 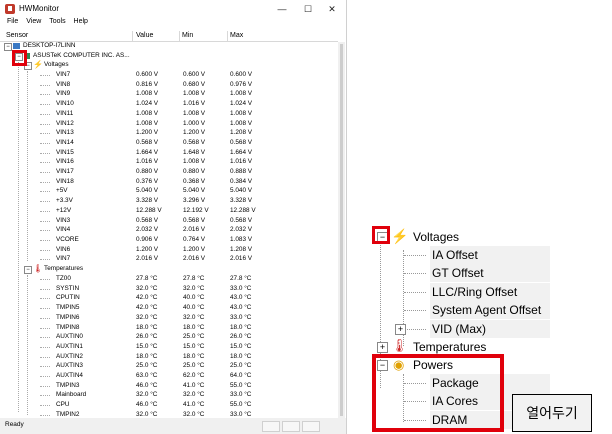 I want to click on zoom-sensor-item: System Agent Offset, so click(x=486, y=310).